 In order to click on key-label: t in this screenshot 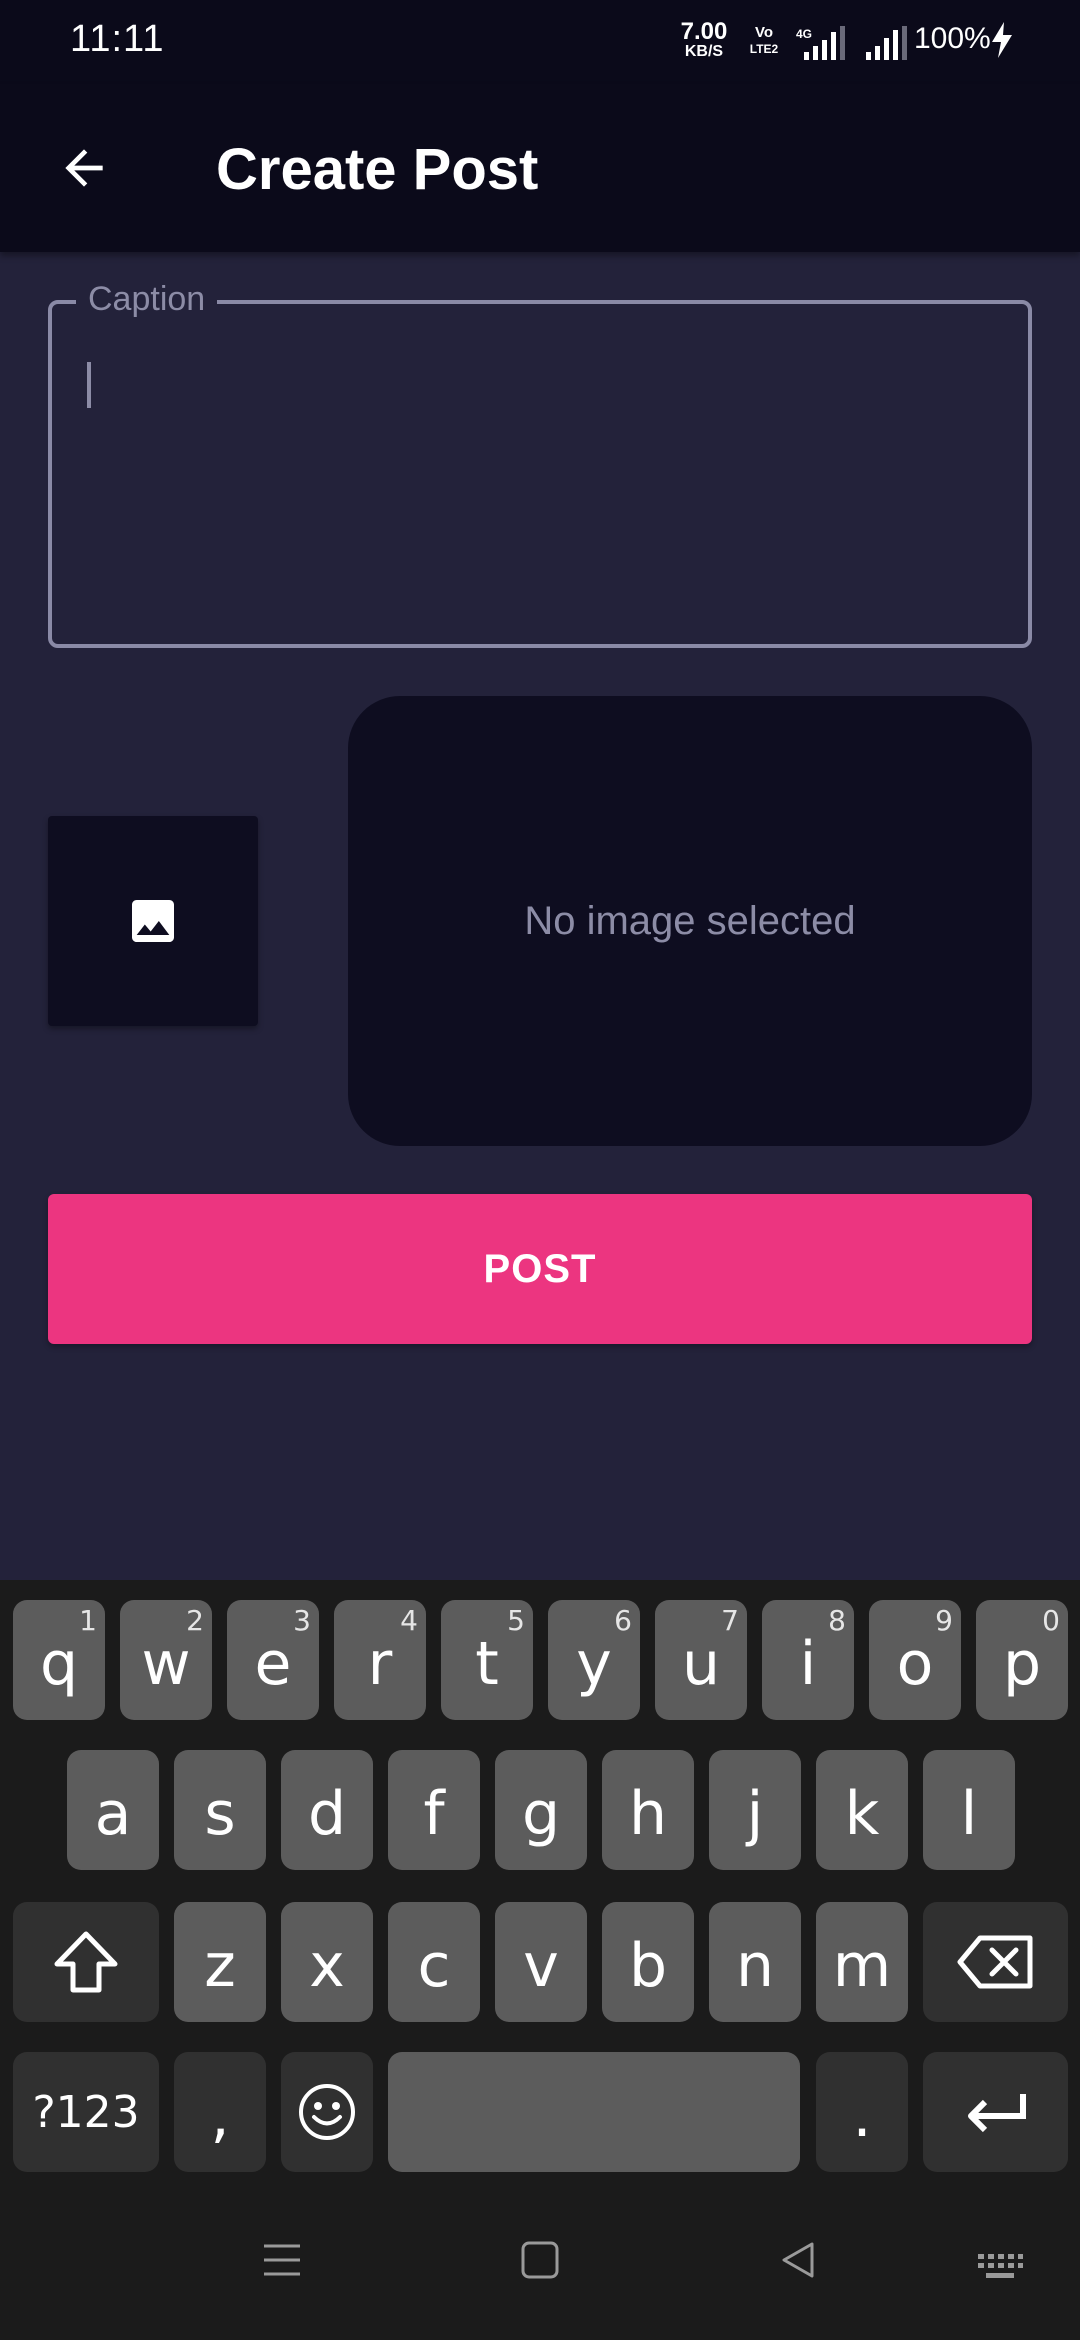, I will do `click(487, 1664)`.